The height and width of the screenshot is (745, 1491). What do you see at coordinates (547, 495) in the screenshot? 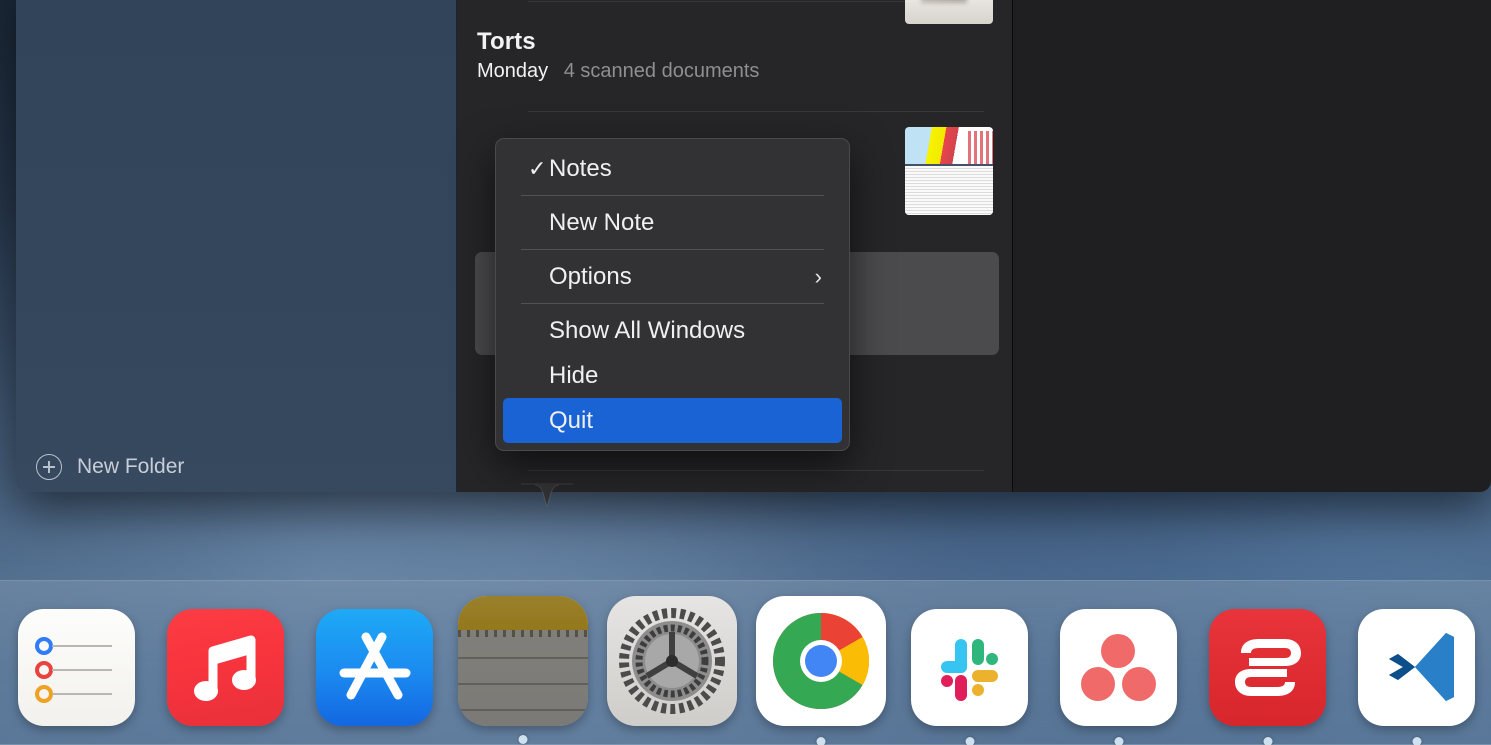
I see `context-menu-pointer` at bounding box center [547, 495].